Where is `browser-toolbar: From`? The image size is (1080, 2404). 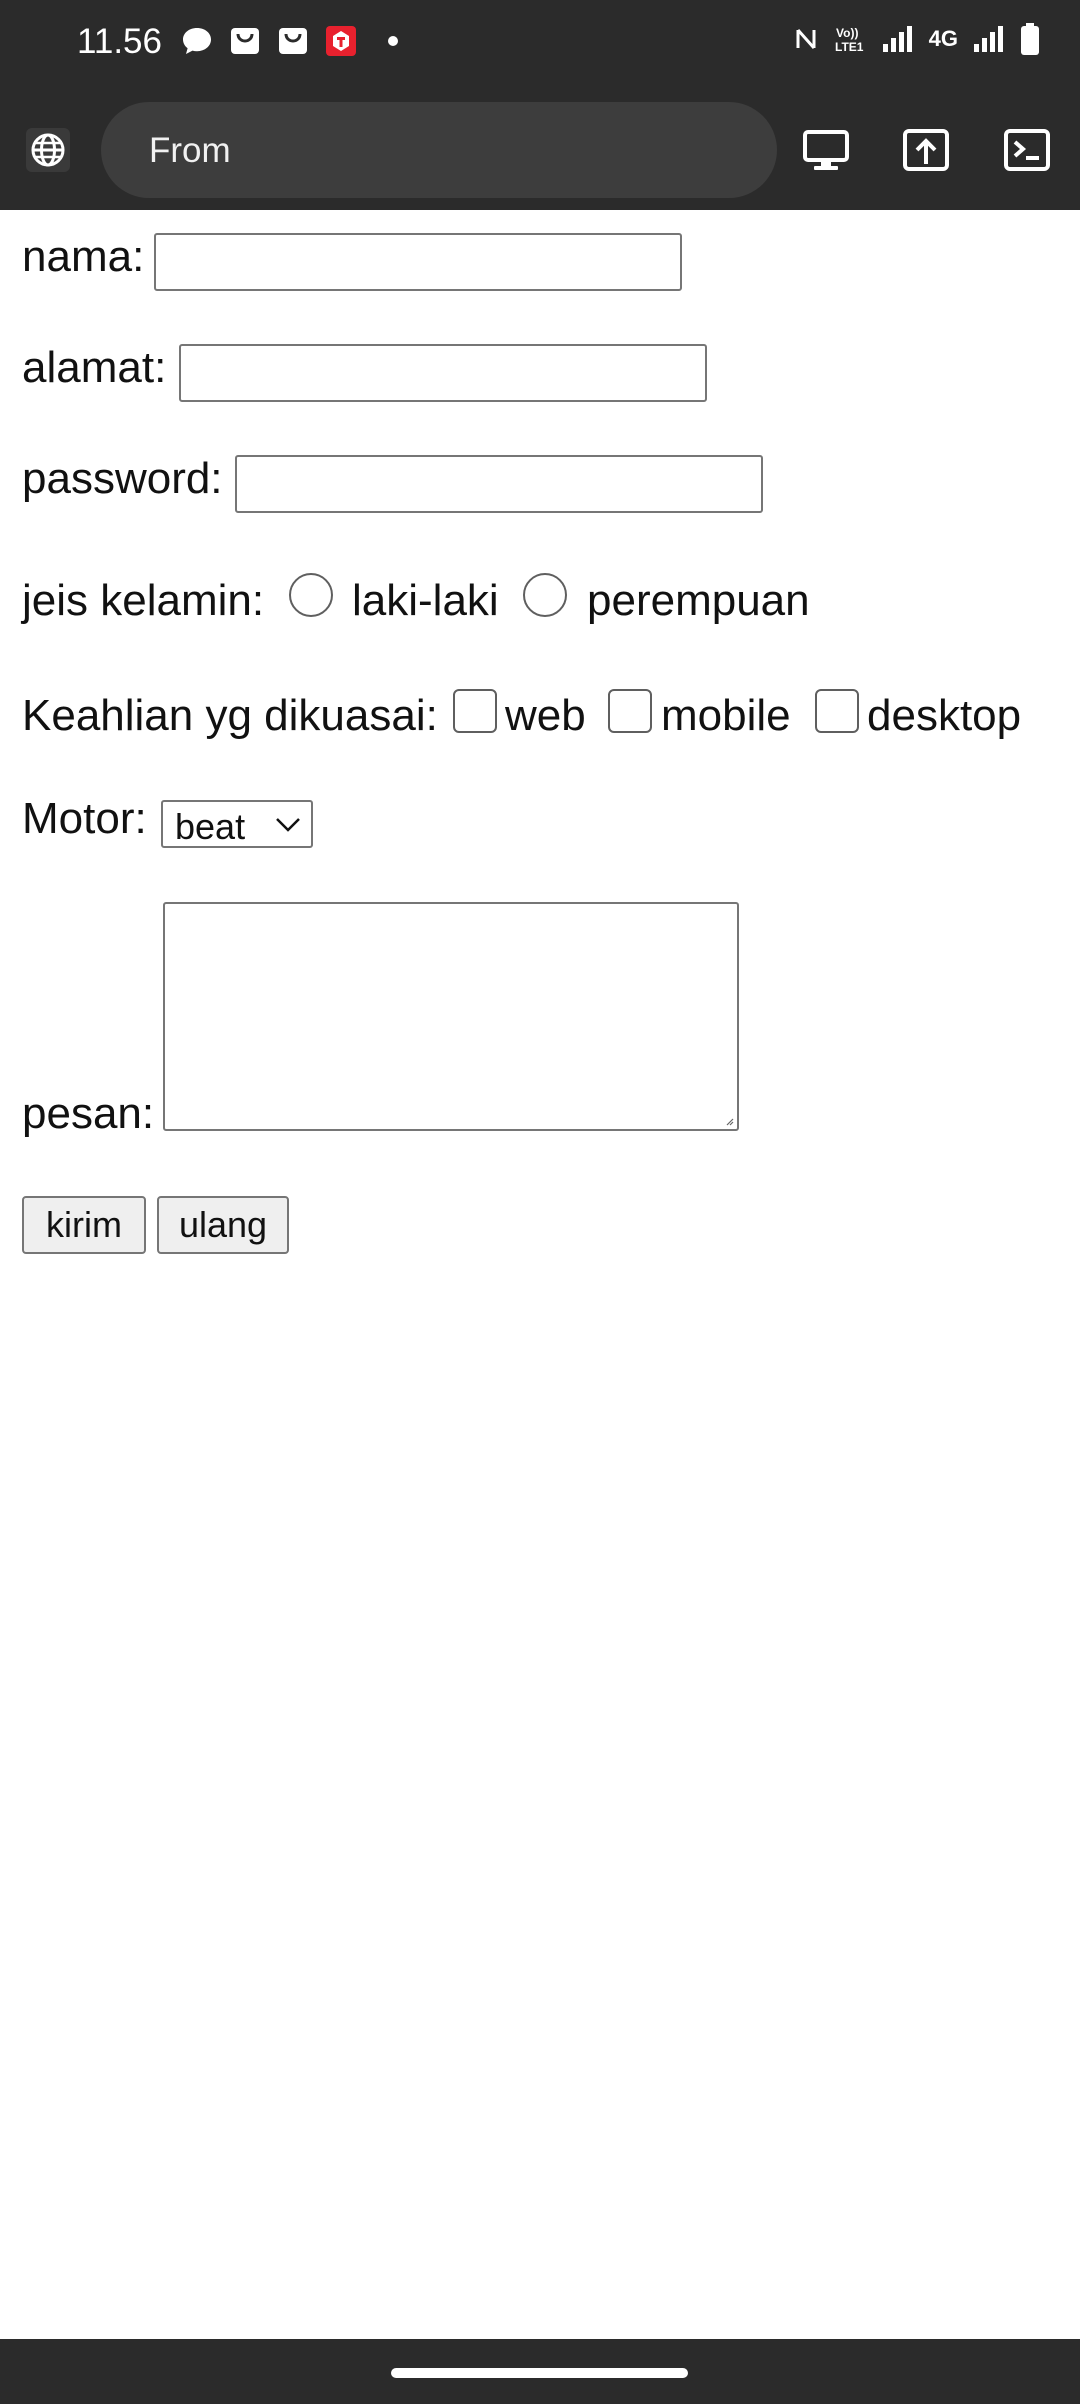
browser-toolbar: From is located at coordinates (540, 150).